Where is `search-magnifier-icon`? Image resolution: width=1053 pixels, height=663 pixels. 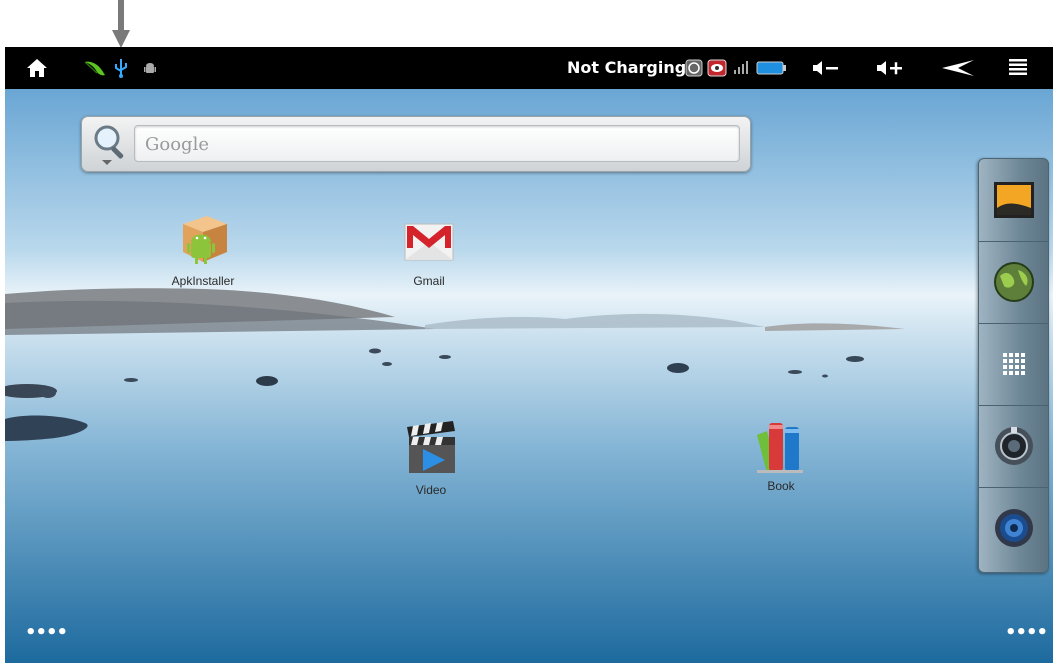 search-magnifier-icon is located at coordinates (111, 144).